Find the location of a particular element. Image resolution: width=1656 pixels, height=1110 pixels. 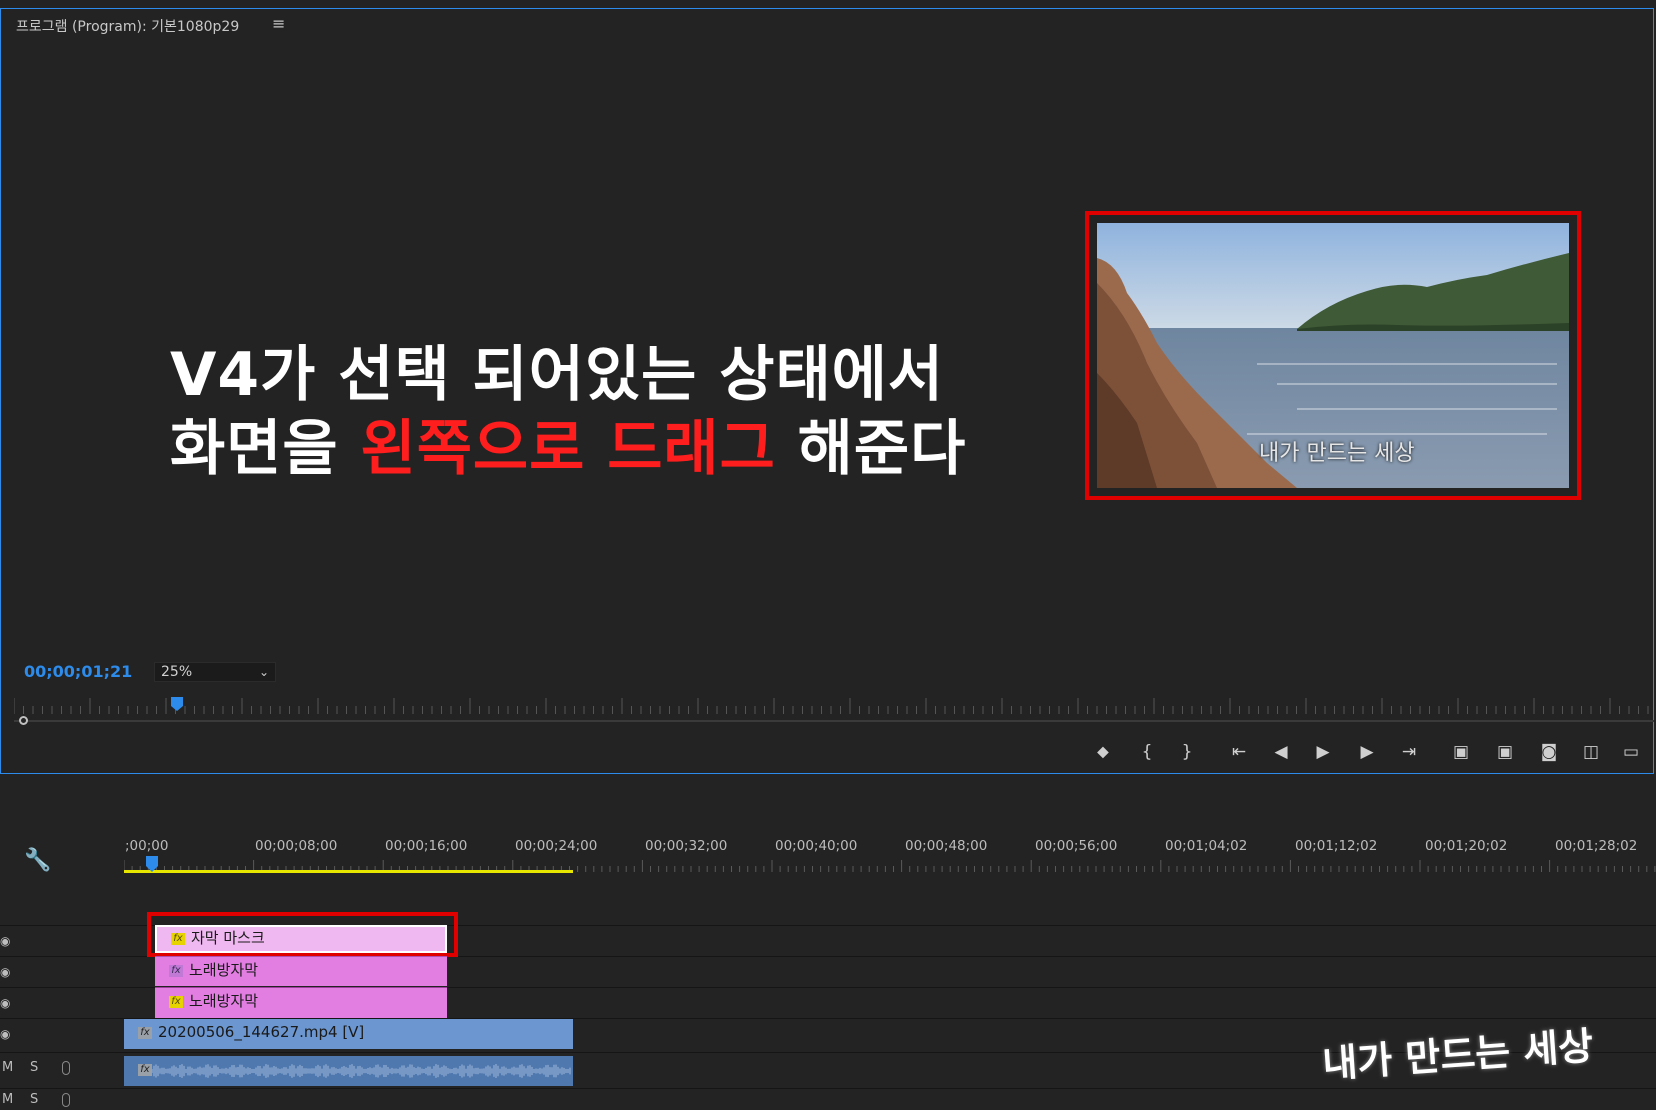

camera-icon: ◙ is located at coordinates (1549, 752).